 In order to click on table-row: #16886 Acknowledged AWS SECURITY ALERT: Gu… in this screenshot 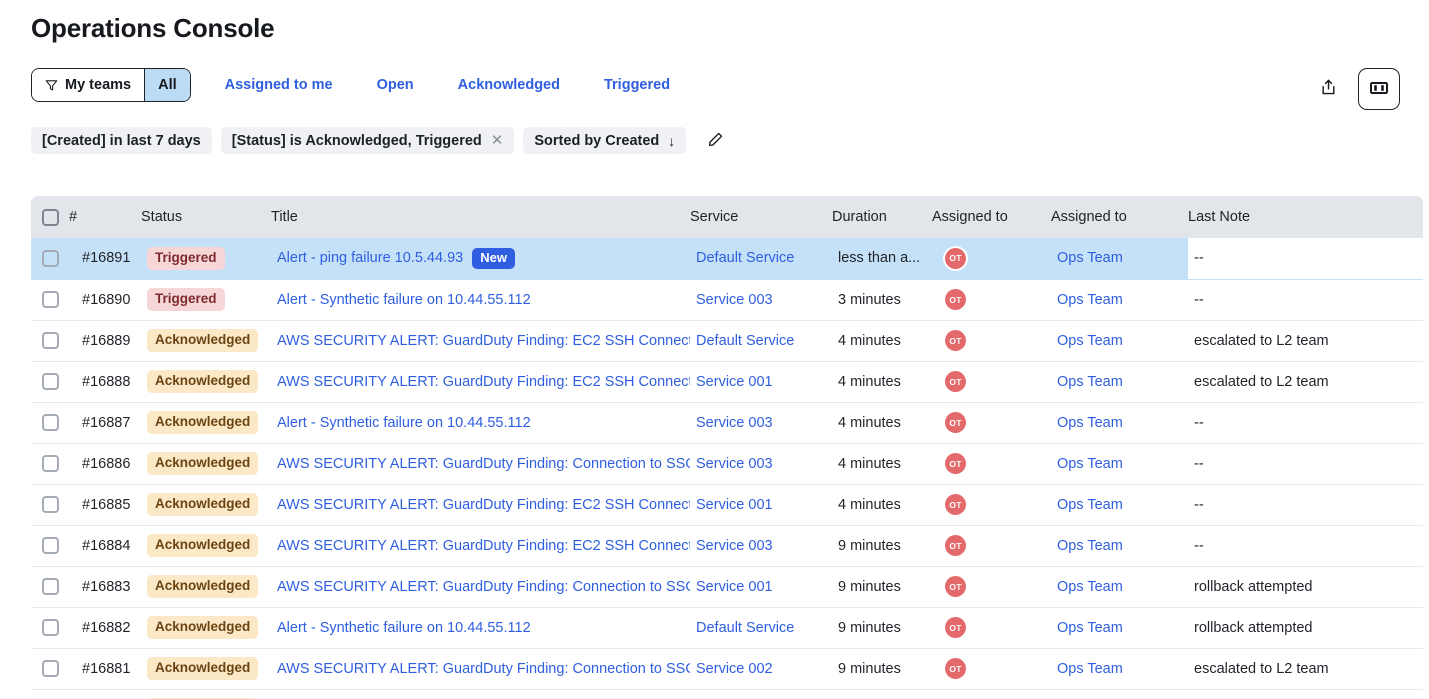, I will do `click(727, 464)`.